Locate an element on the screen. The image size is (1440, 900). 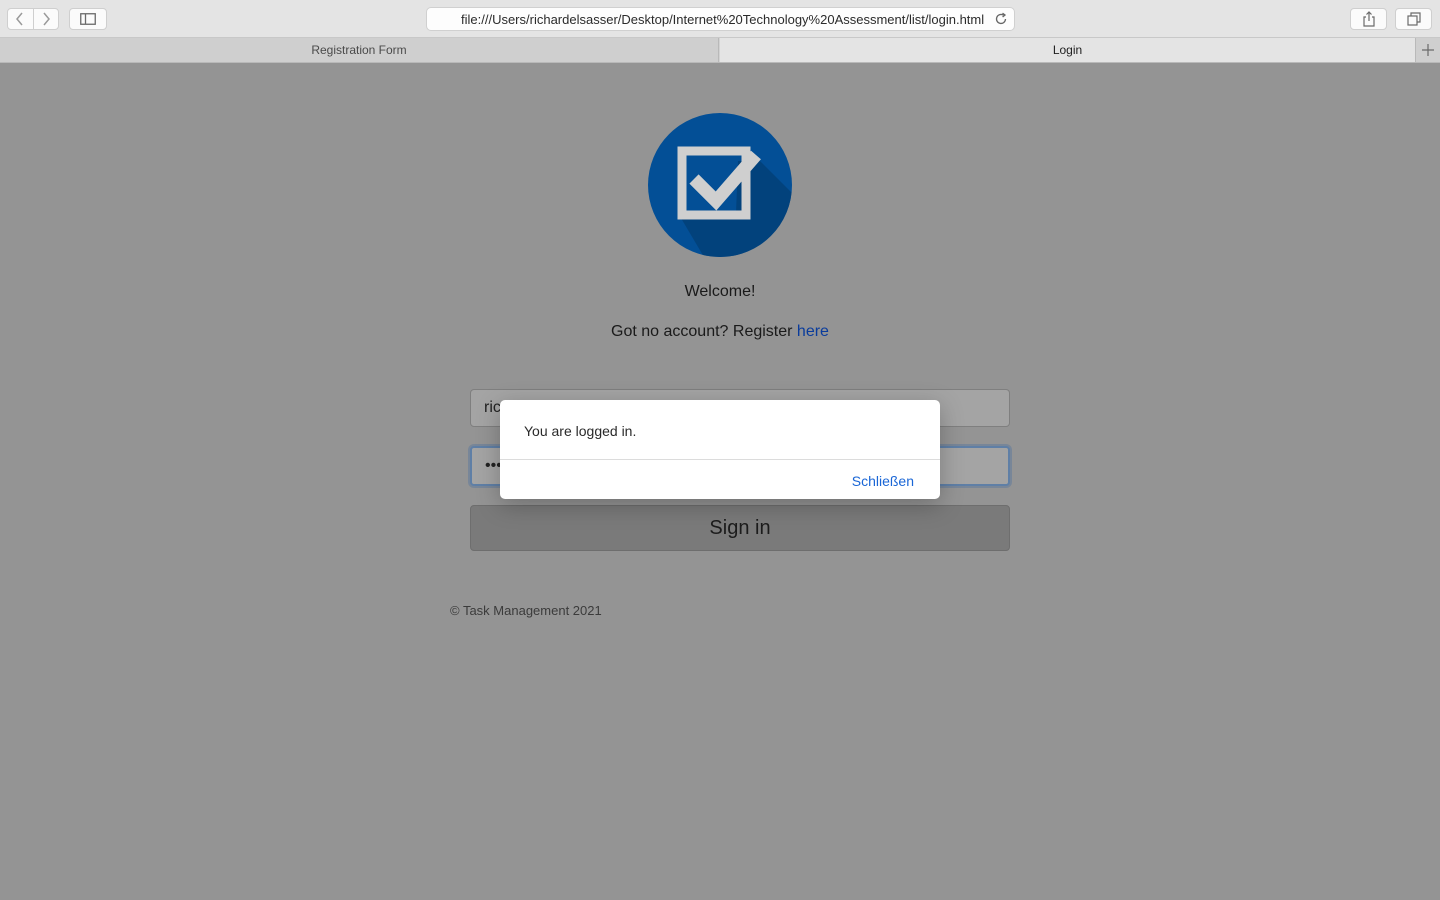
tabs-overview-button is located at coordinates (1413, 19).